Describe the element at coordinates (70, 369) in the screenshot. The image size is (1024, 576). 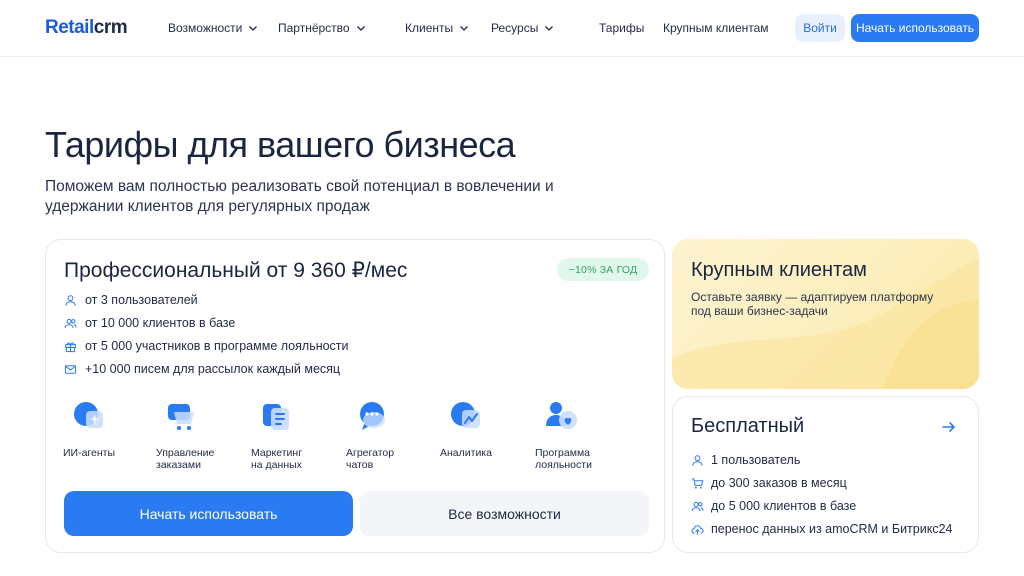
I see `mail-icon` at that location.